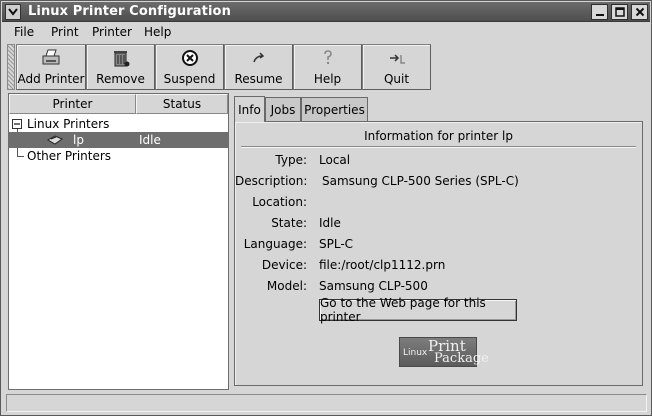 The image size is (652, 416). I want to click on column-header-printer: Printer, so click(72, 104).